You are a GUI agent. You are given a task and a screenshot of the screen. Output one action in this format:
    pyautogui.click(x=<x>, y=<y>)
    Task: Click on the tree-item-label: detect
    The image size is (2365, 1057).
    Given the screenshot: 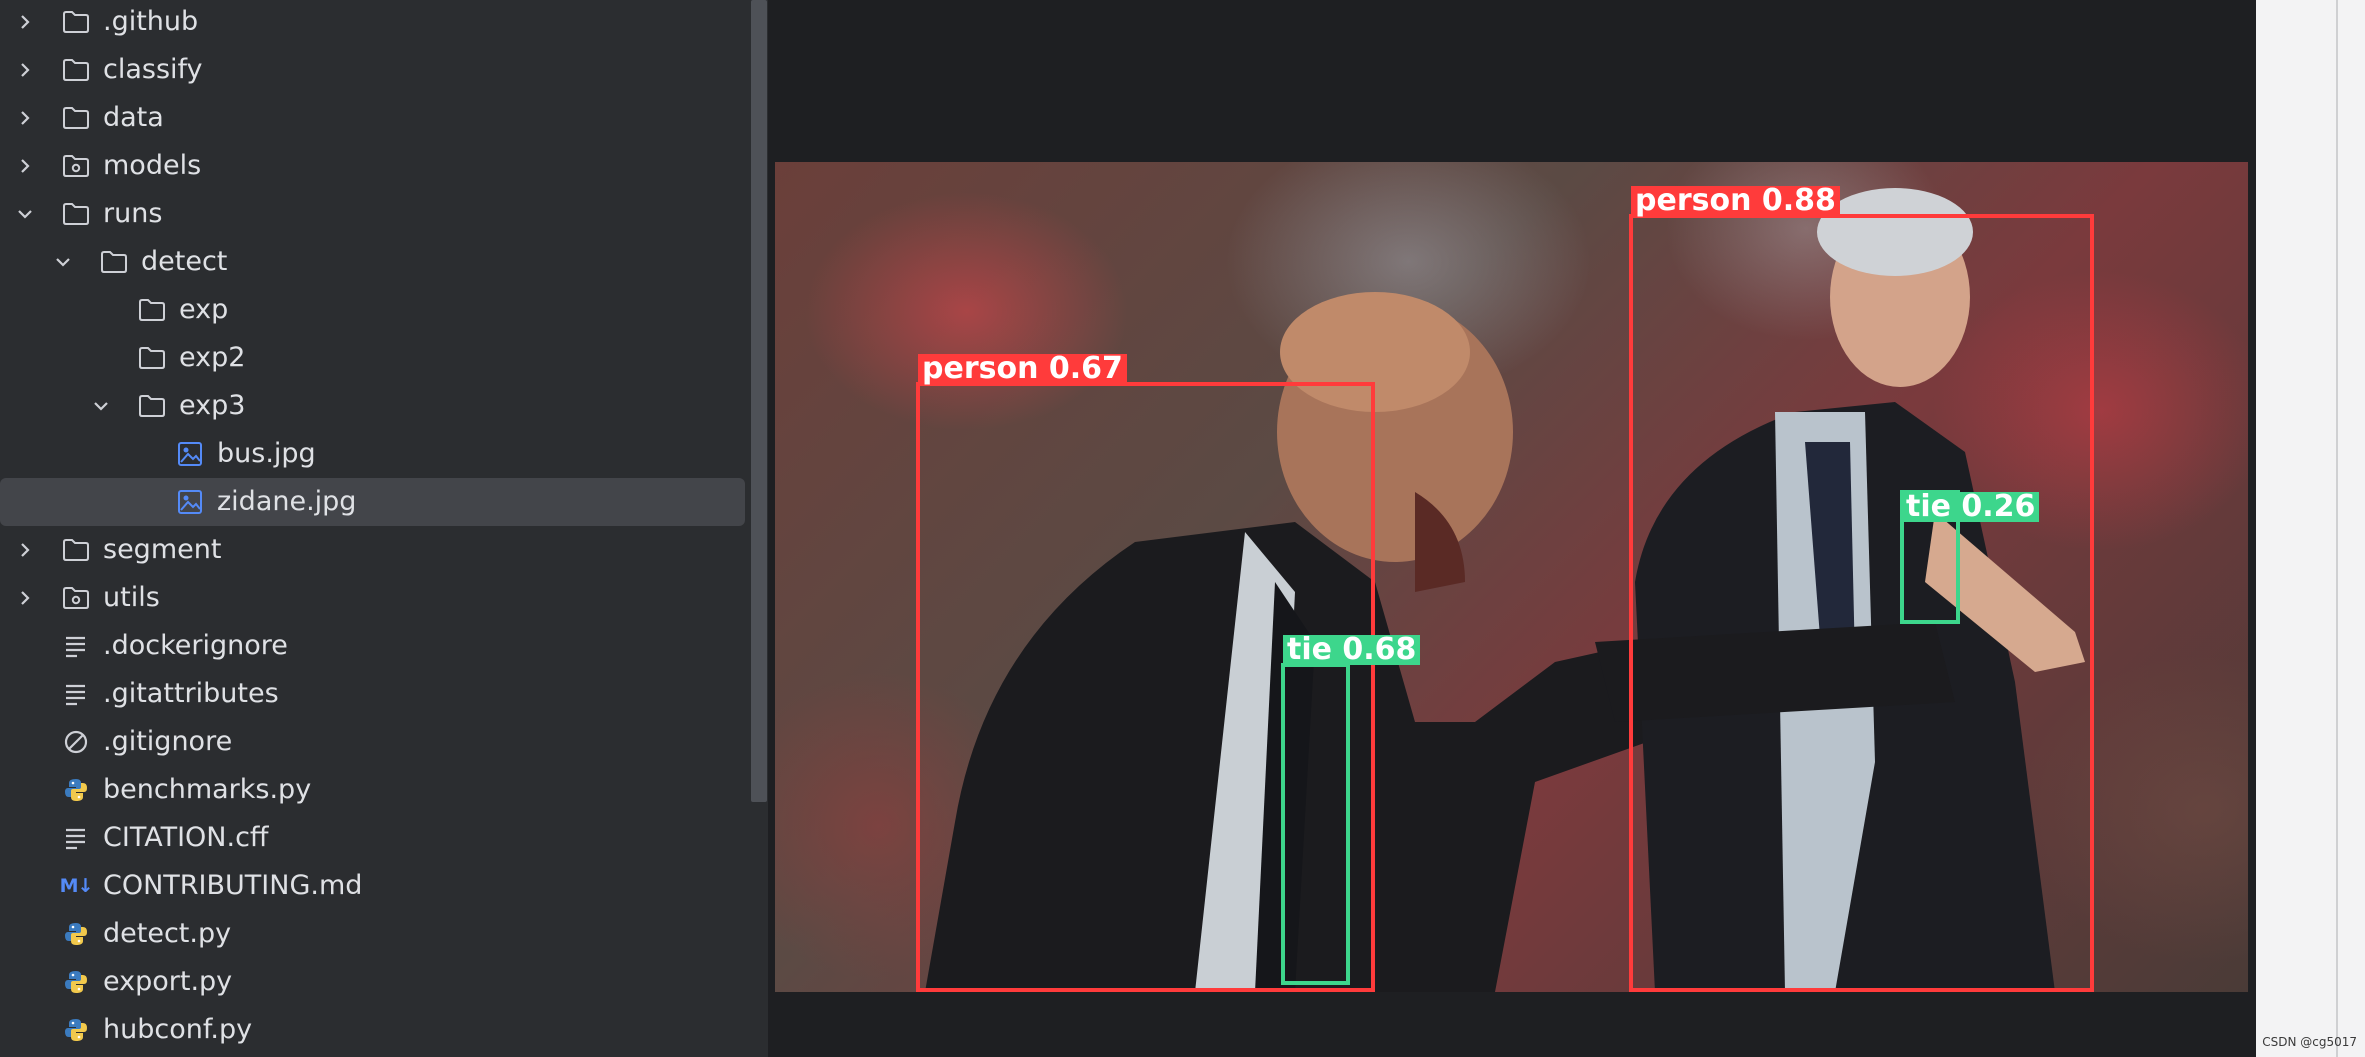 What is the action you would take?
    pyautogui.click(x=184, y=261)
    